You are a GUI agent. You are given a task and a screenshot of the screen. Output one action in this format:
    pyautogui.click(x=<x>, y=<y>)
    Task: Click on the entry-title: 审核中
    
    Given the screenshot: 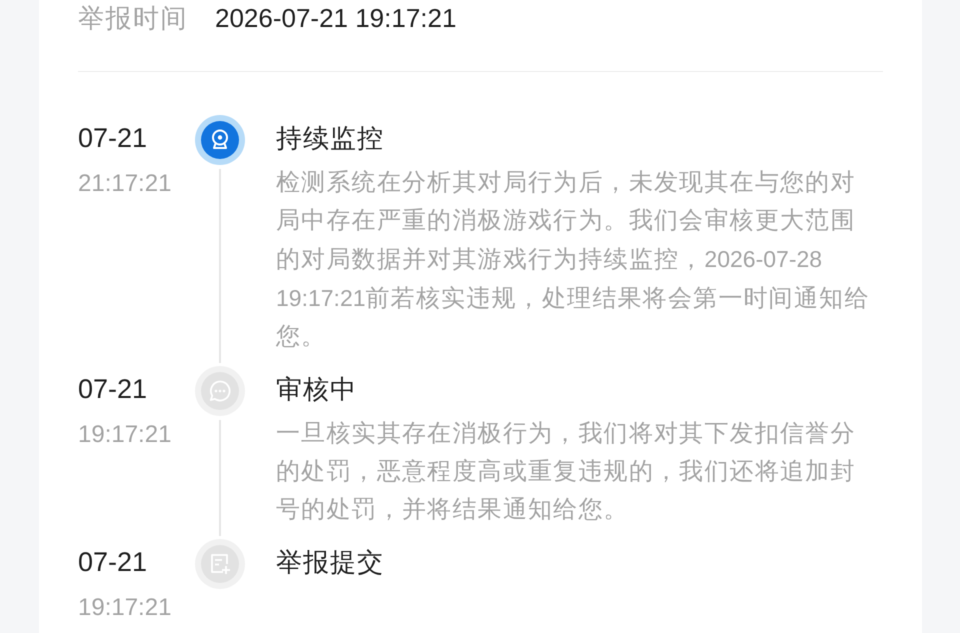 What is the action you would take?
    pyautogui.click(x=317, y=389)
    